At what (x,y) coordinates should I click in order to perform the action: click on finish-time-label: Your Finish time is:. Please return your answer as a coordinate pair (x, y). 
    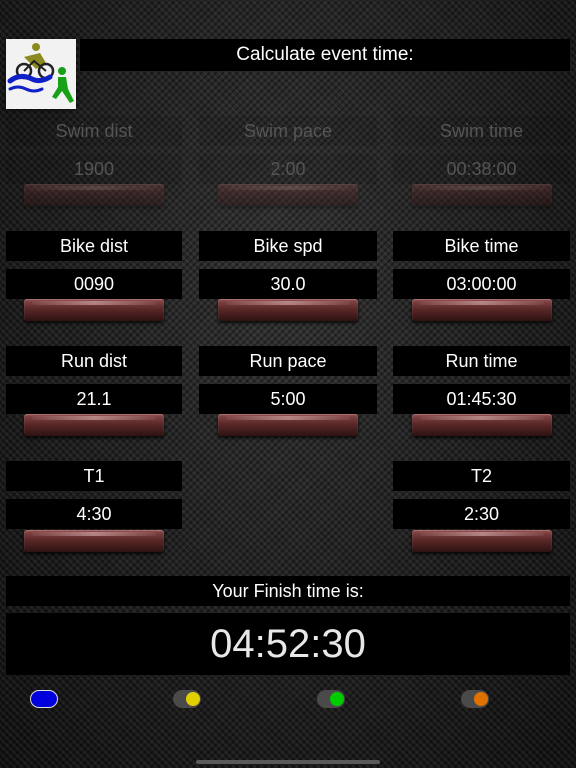
    Looking at the image, I should click on (288, 591).